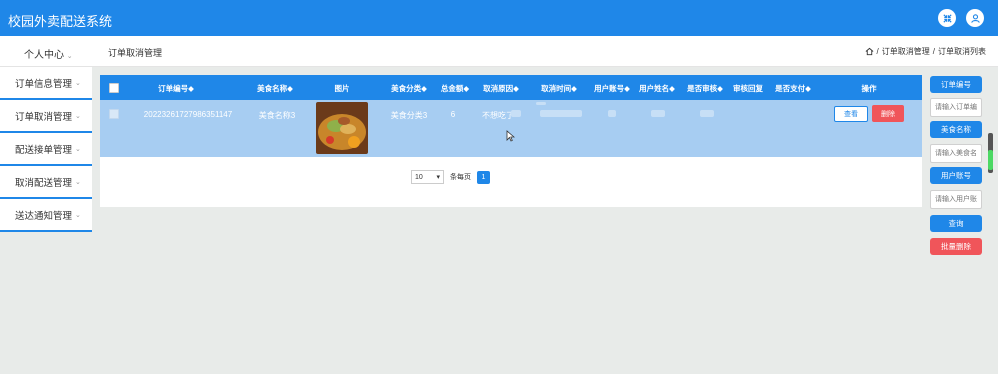 The image size is (998, 374). What do you see at coordinates (409, 115) in the screenshot?
I see `cell-category: 美食分类3` at bounding box center [409, 115].